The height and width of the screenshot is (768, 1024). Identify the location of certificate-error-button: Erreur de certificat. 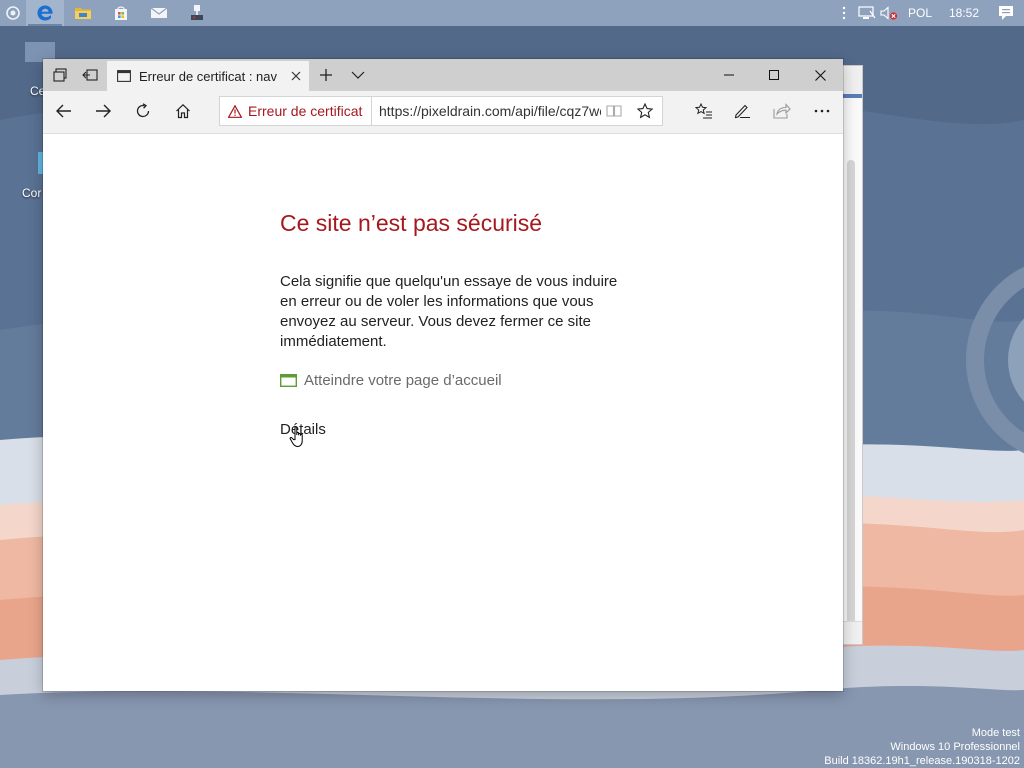
(296, 111).